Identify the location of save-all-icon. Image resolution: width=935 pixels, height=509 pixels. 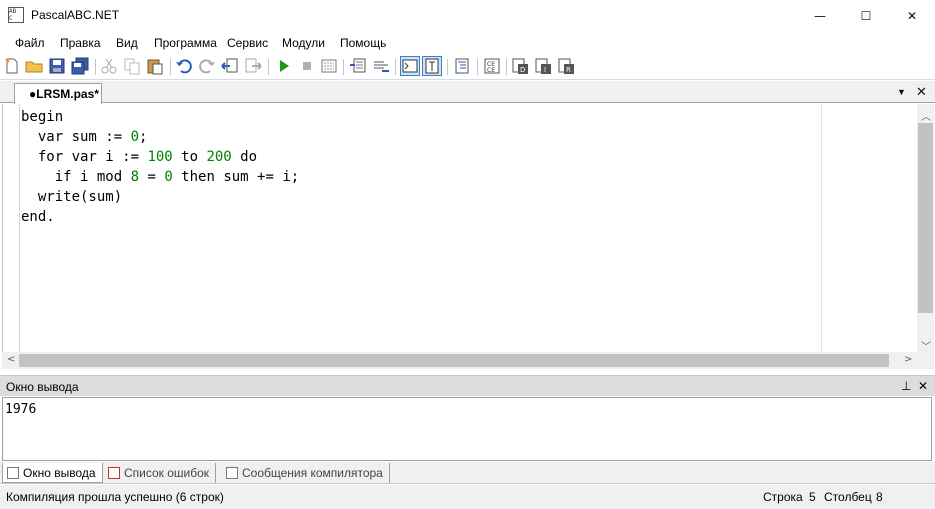
(80, 66).